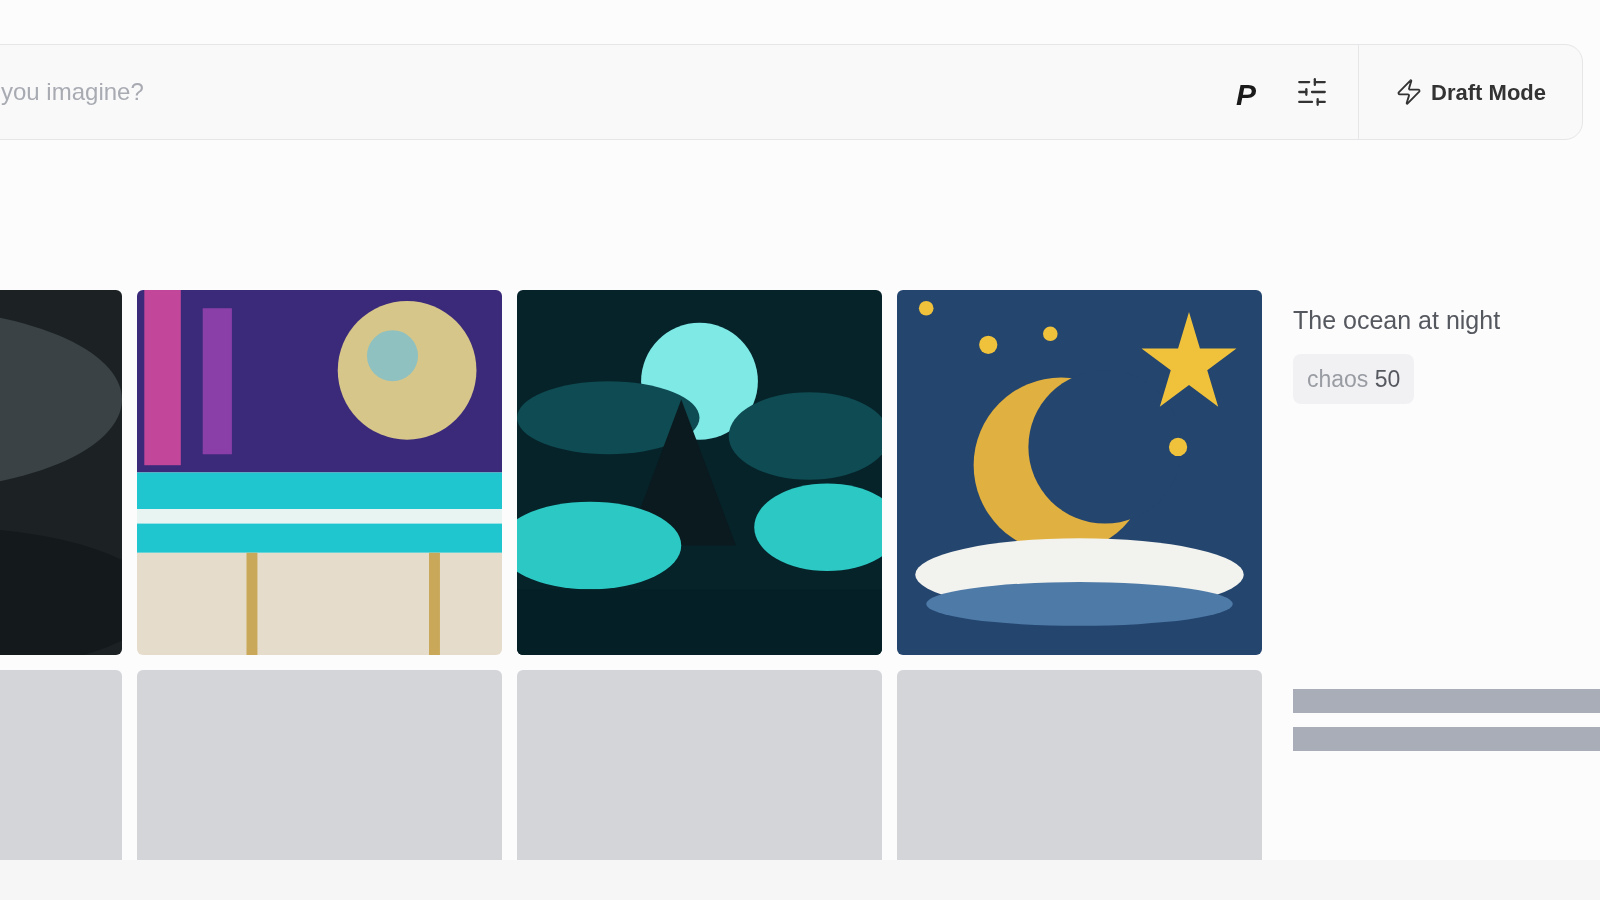 The height and width of the screenshot is (900, 1600). Describe the element at coordinates (791, 92) in the screenshot. I see `prompt-field: you imagine? P Draft Mode` at that location.